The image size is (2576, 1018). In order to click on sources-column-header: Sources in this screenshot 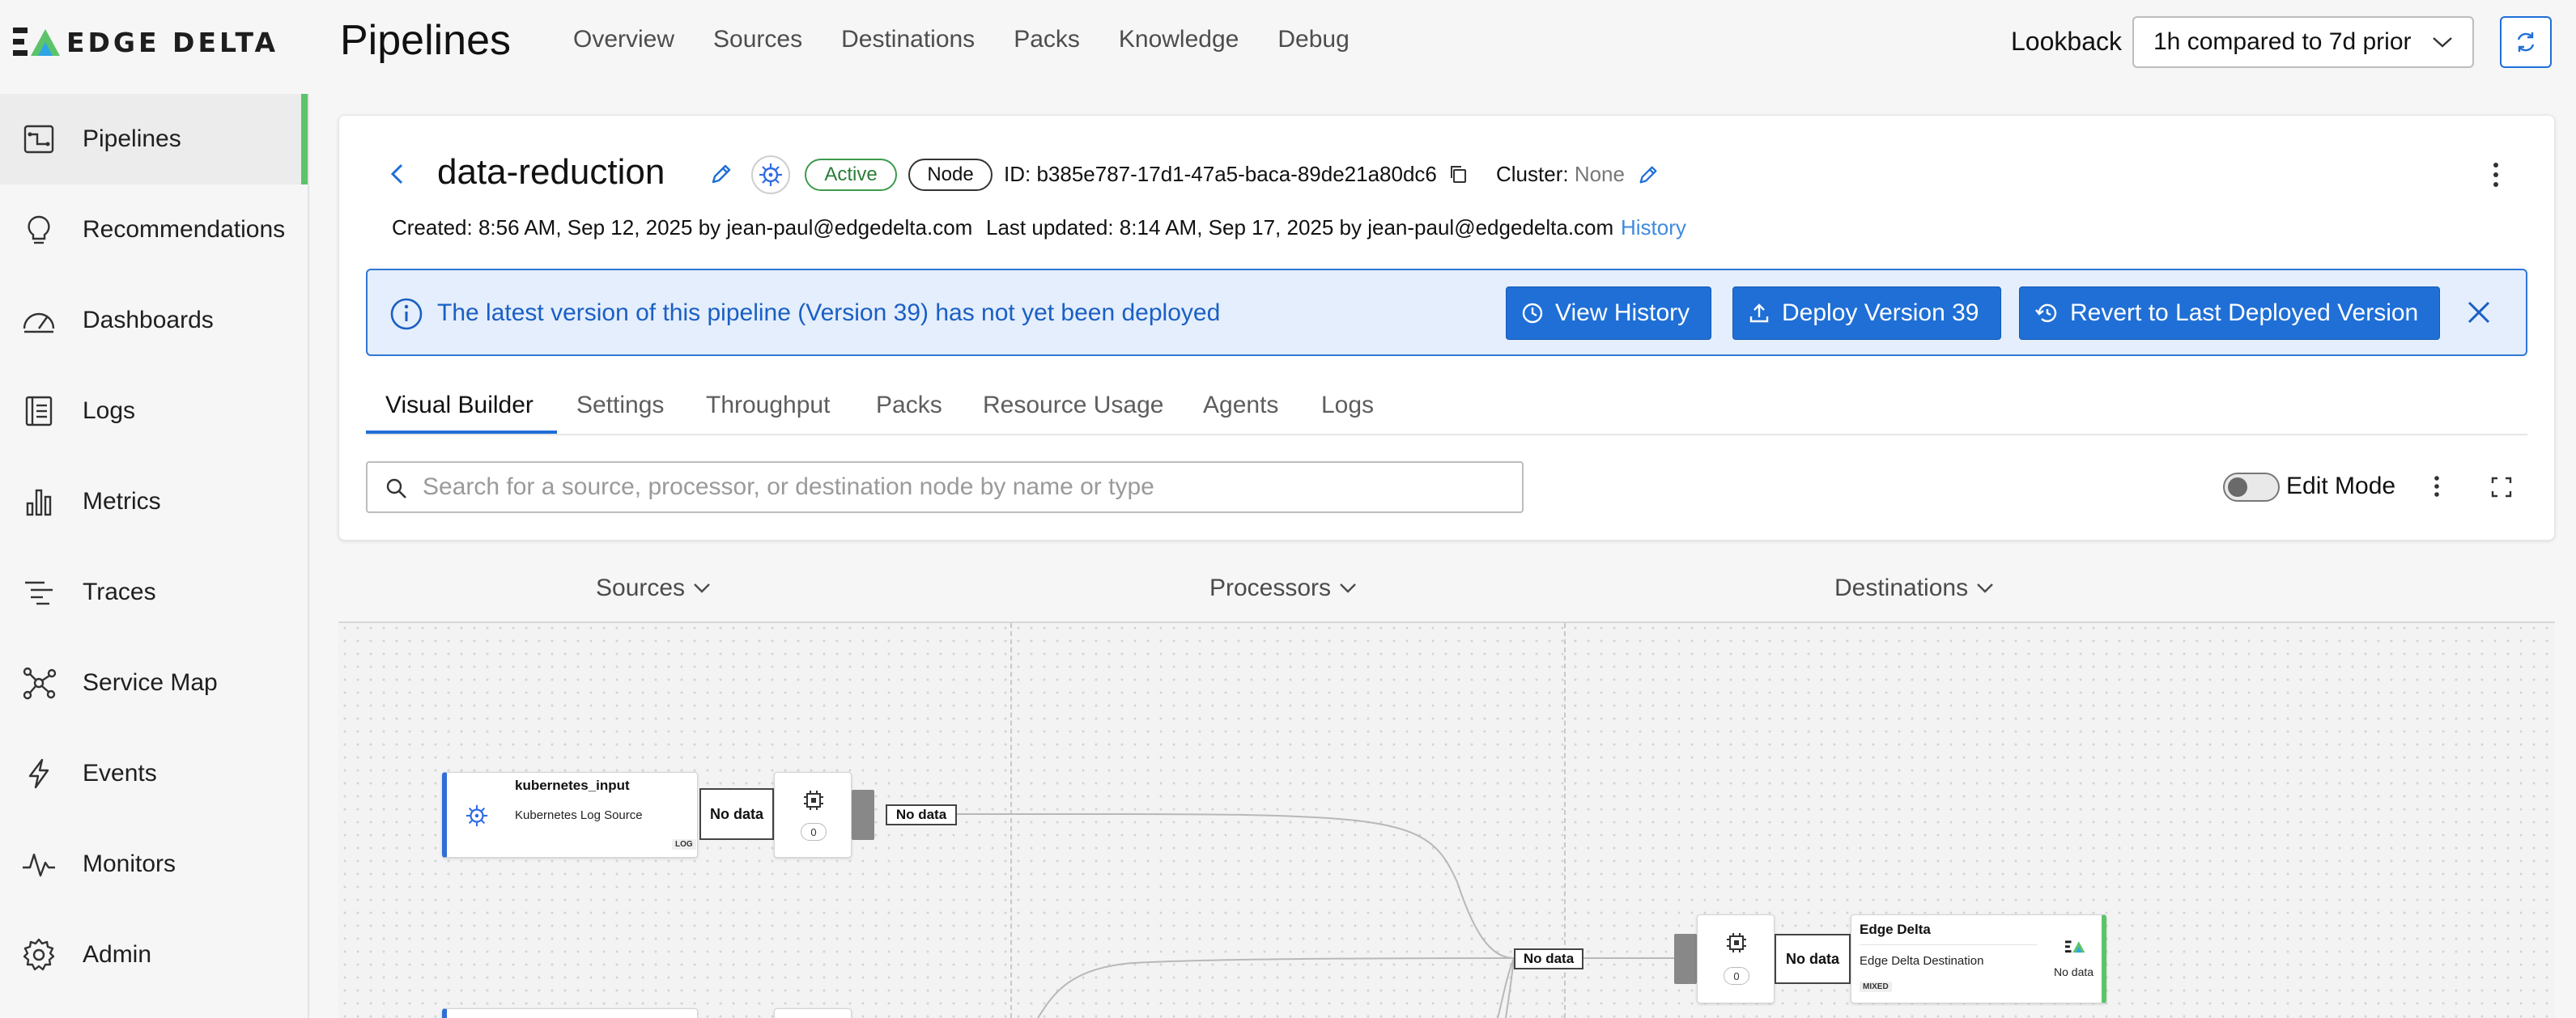, I will do `click(654, 589)`.